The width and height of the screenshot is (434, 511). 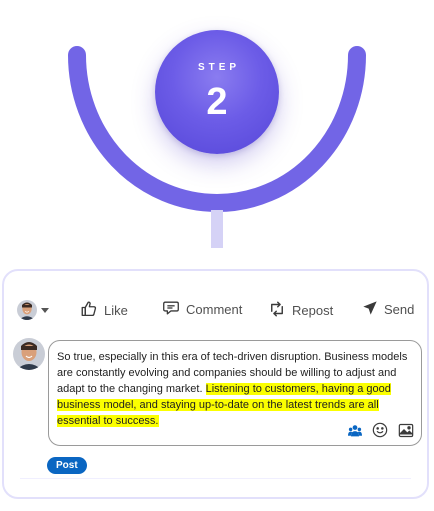 I want to click on comment-tools, so click(x=376, y=430).